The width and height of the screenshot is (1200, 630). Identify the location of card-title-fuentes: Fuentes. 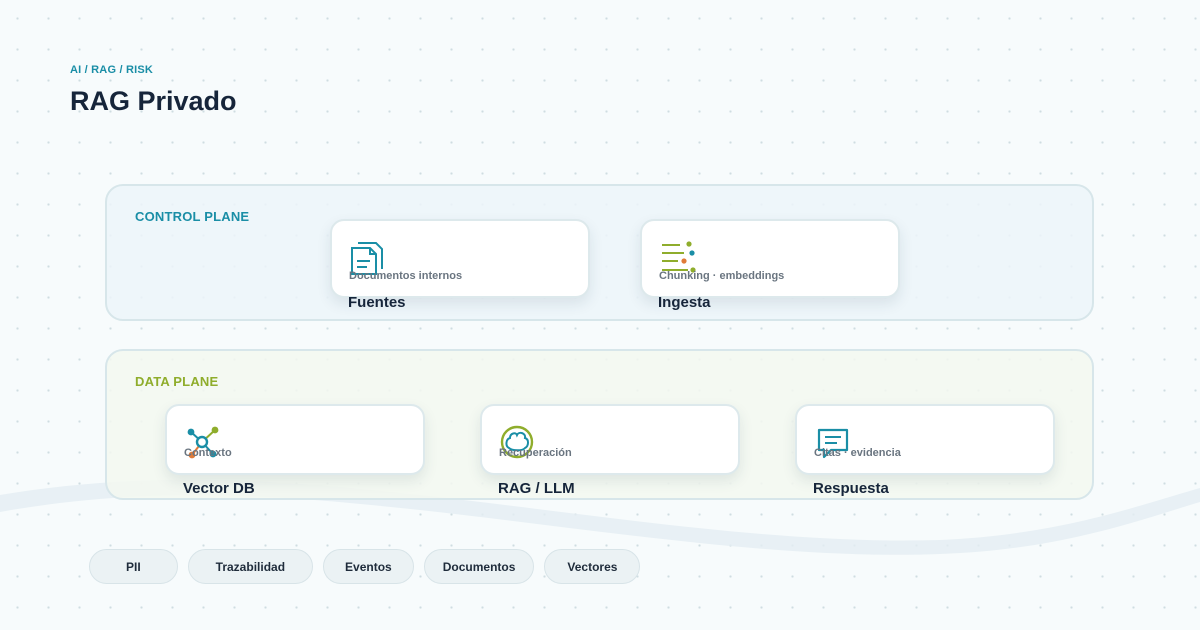
(377, 302).